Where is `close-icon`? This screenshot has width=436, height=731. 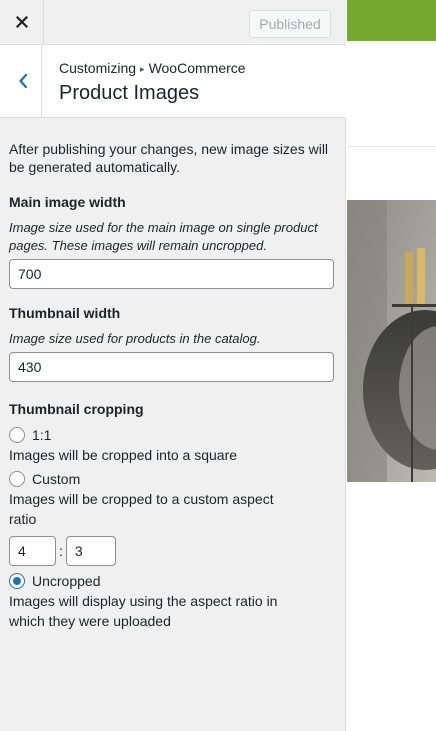 close-icon is located at coordinates (21, 22).